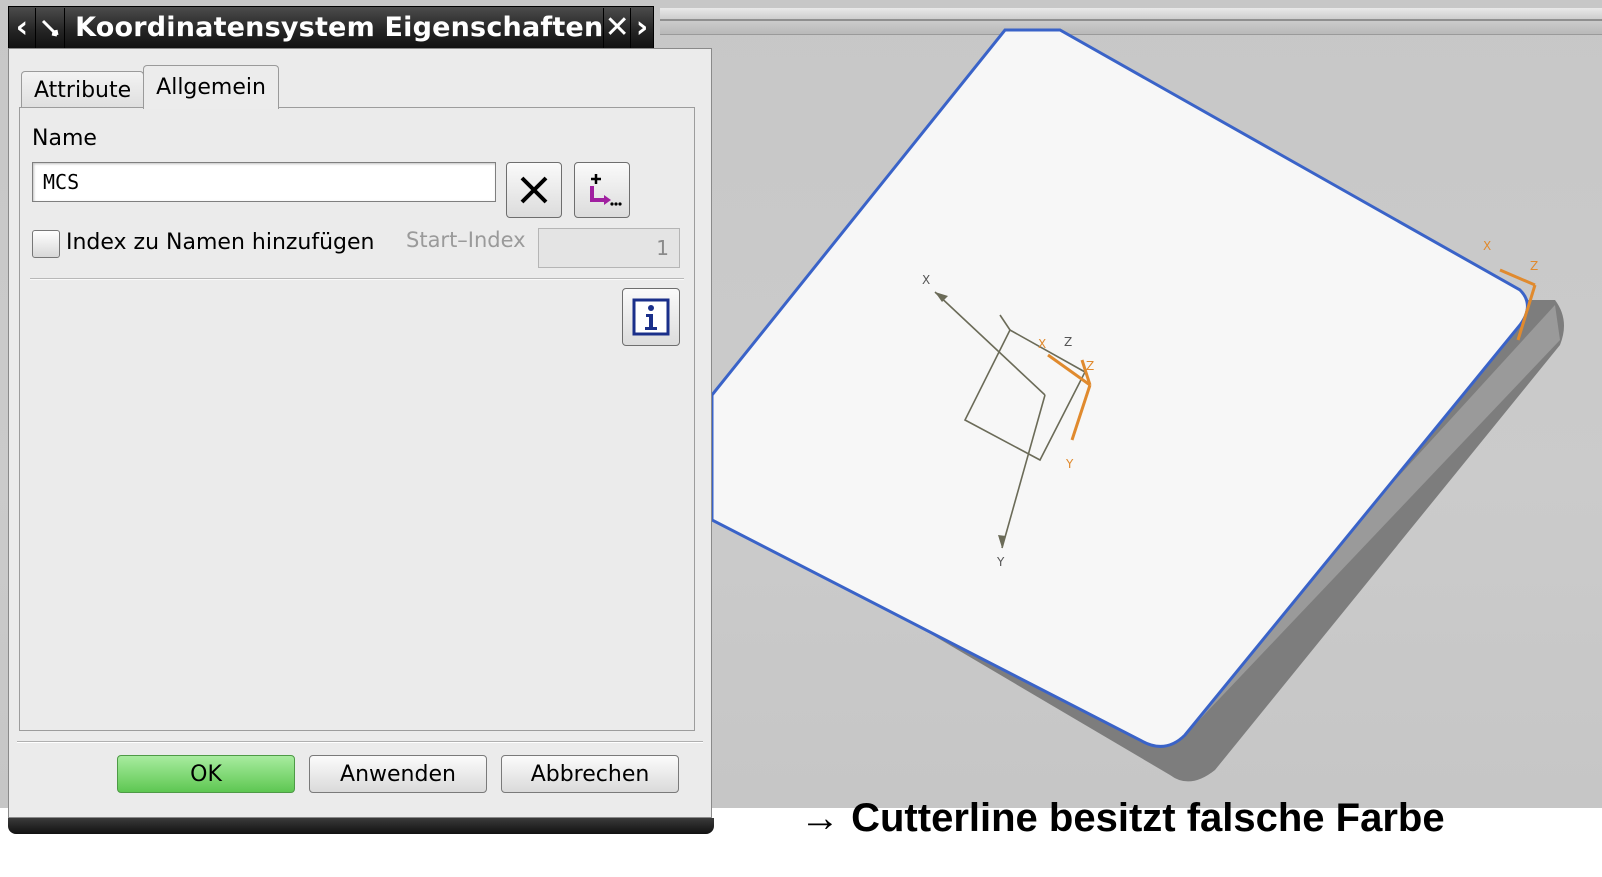 The image size is (1602, 877). I want to click on dialog-bottom-edge, so click(361, 826).